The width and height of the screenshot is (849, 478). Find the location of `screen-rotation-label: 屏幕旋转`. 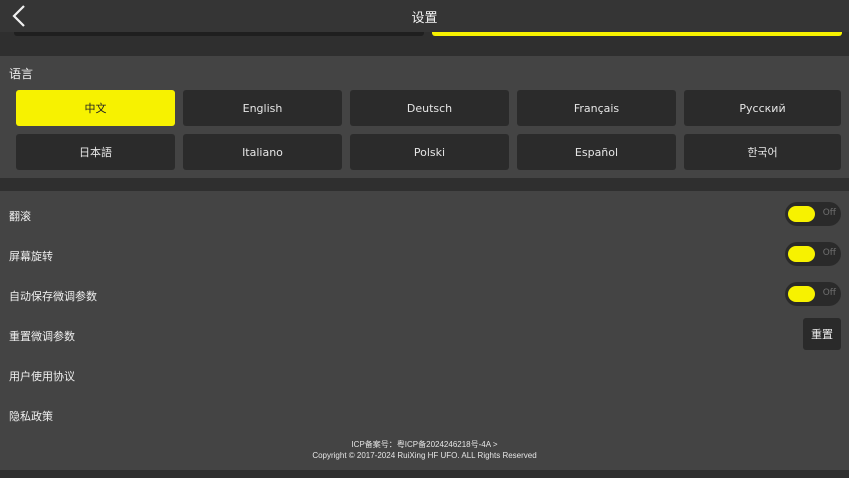

screen-rotation-label: 屏幕旋转 is located at coordinates (31, 256).